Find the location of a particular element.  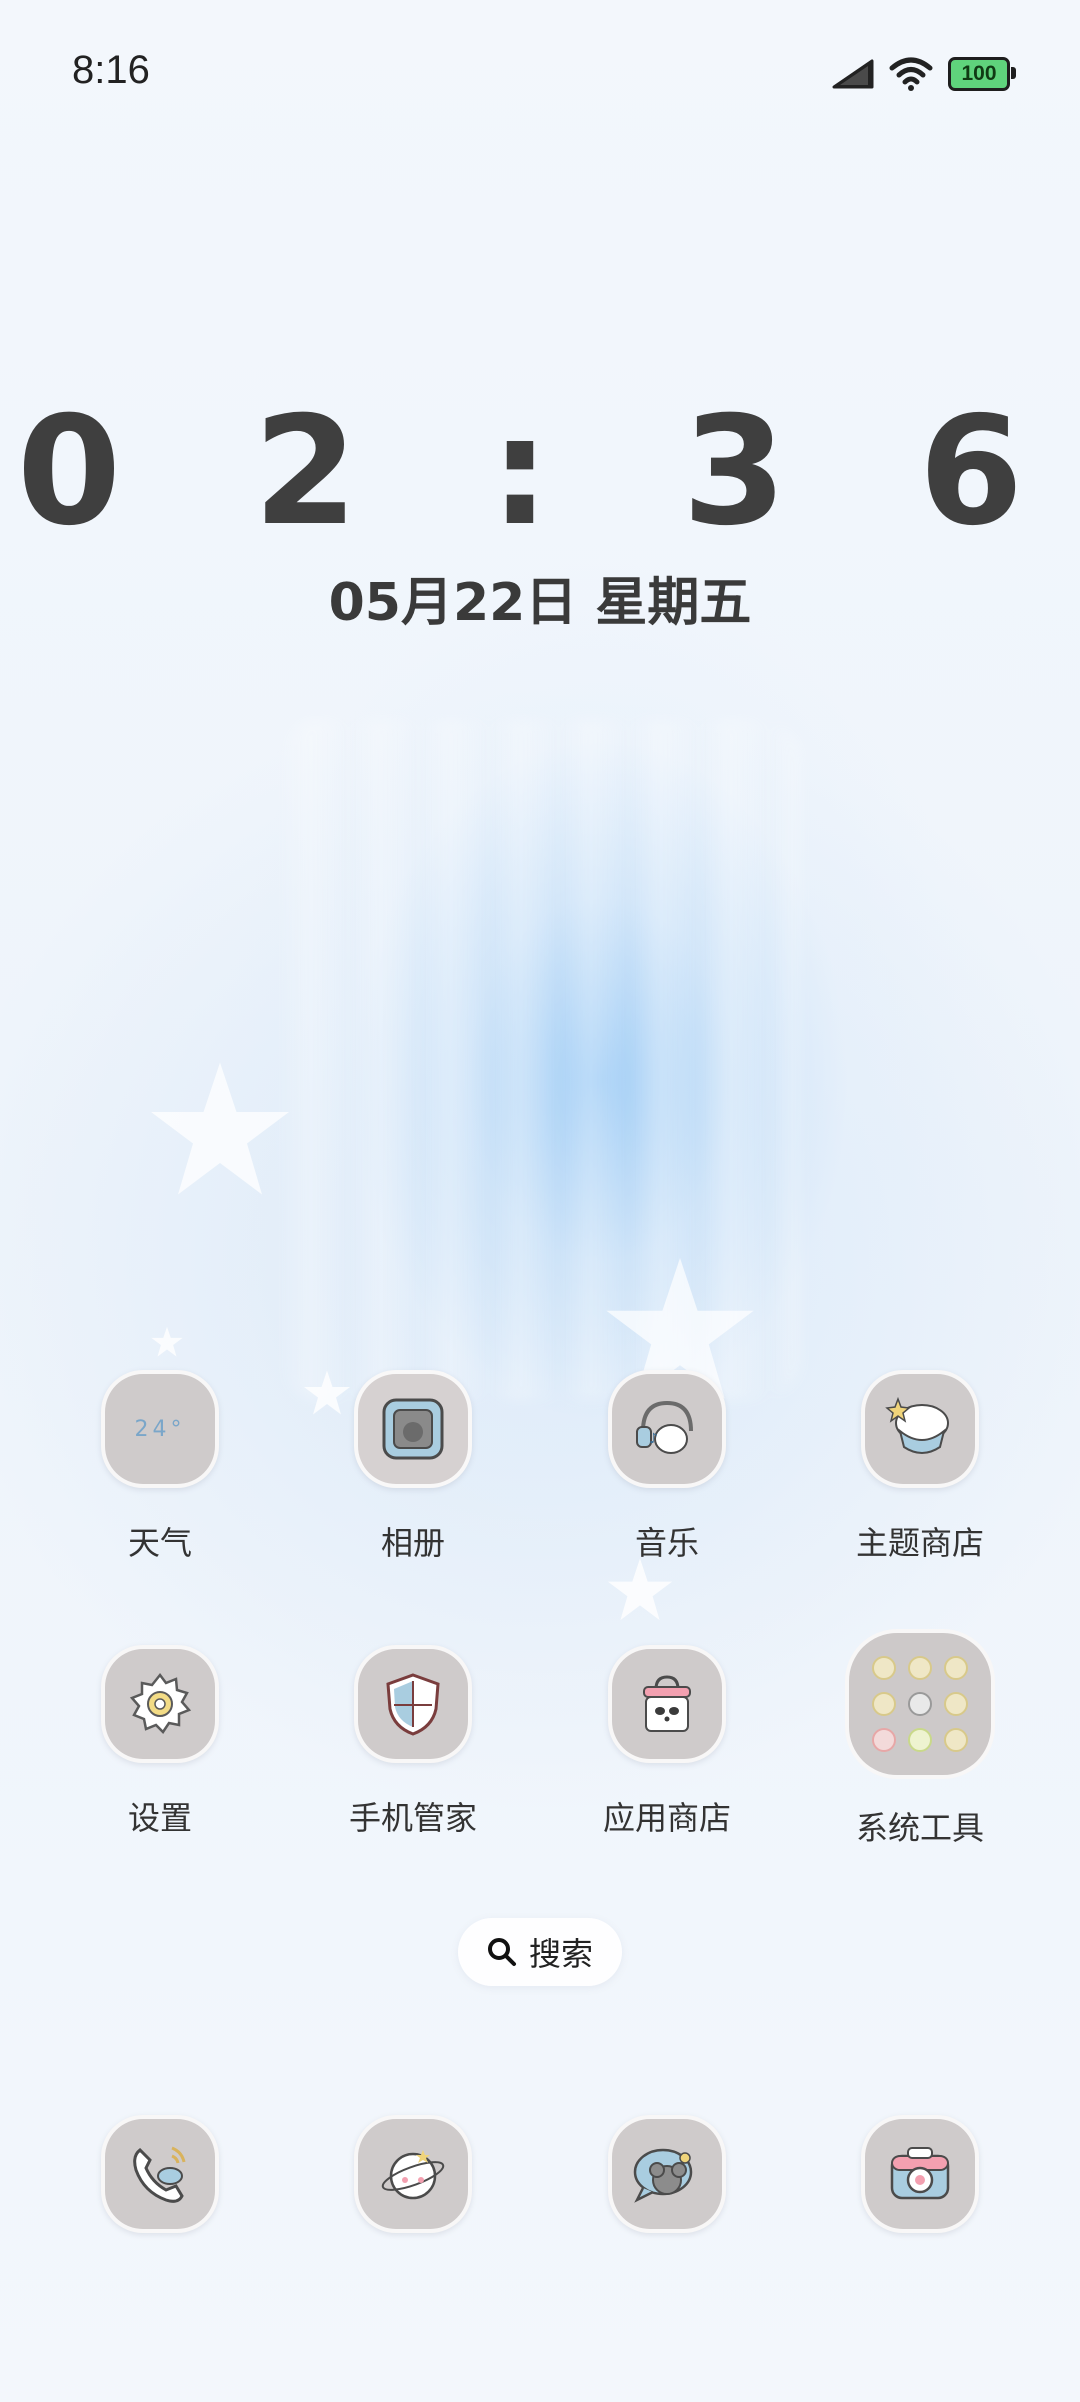

phone-manager-shield-icon is located at coordinates (413, 1704).